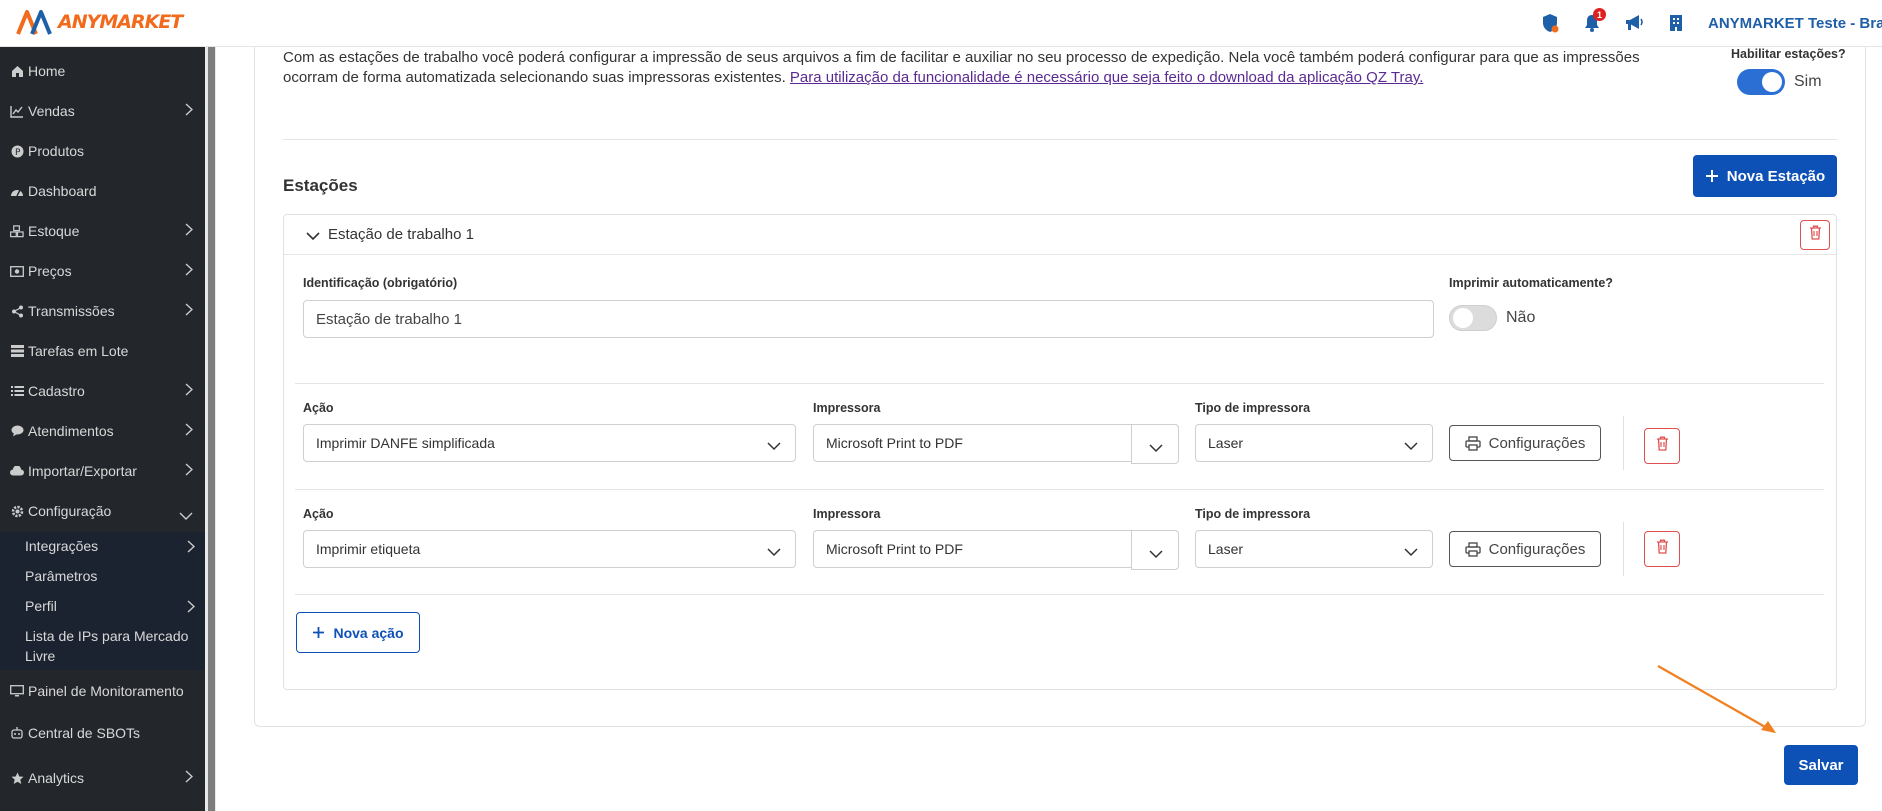  I want to click on sidebar-item-label: Configuração, so click(70, 511).